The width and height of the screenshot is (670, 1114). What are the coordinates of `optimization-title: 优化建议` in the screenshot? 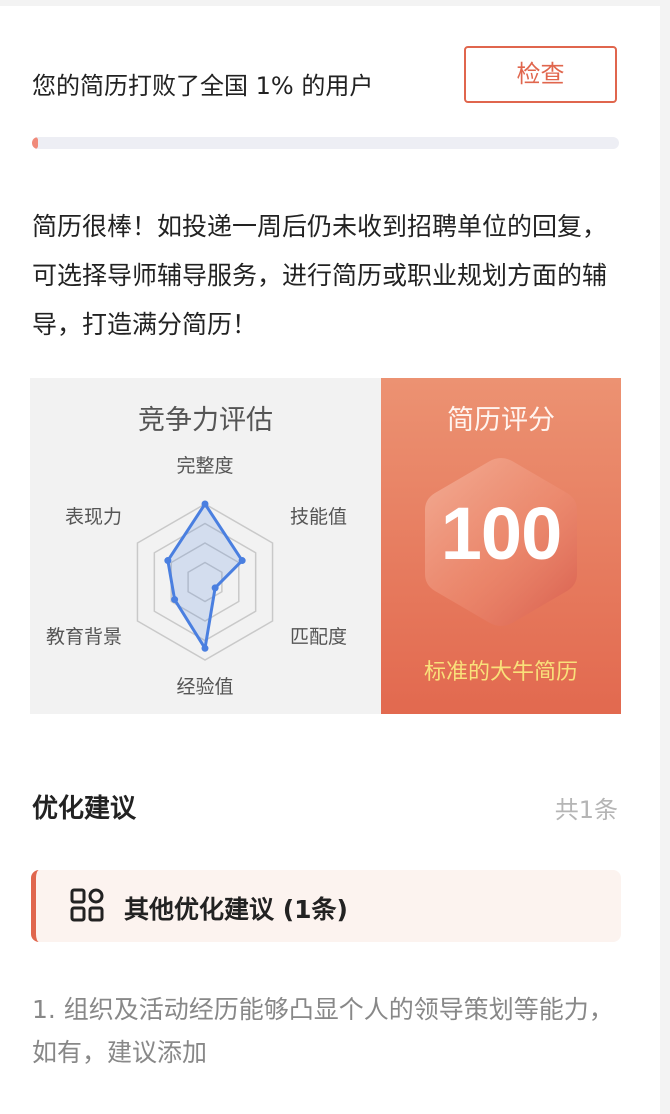 It's located at (84, 809).